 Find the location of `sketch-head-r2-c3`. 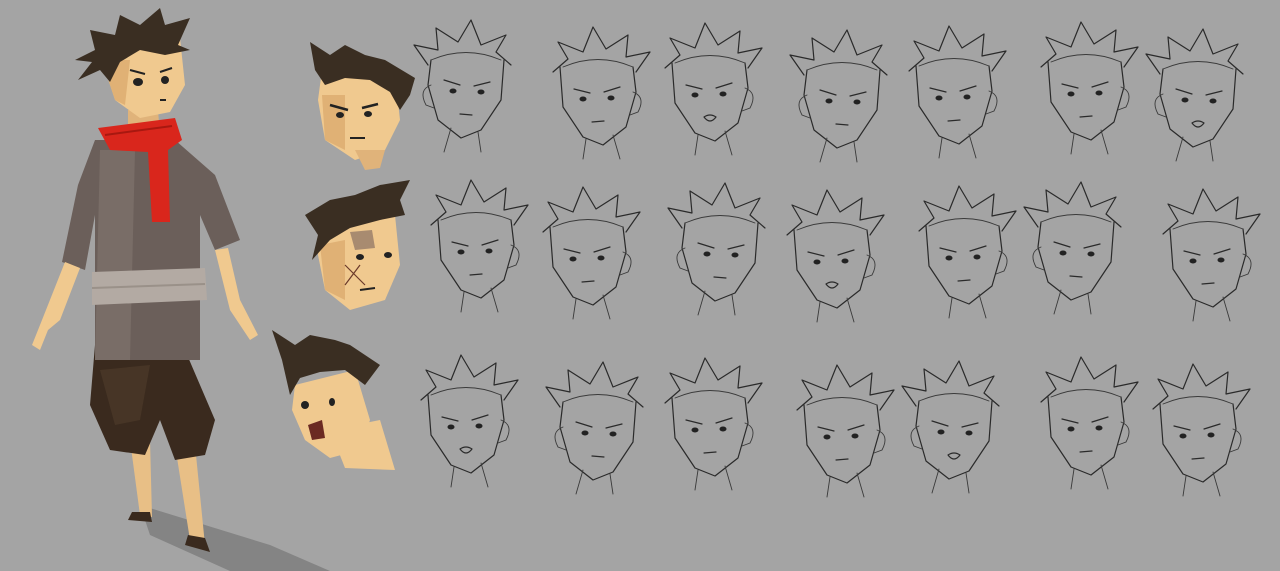

sketch-head-r2-c3 is located at coordinates (716, 249).